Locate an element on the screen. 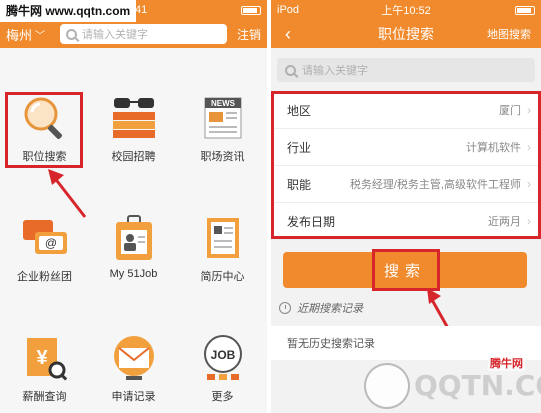  status-carrier: iPod is located at coordinates (288, 10).